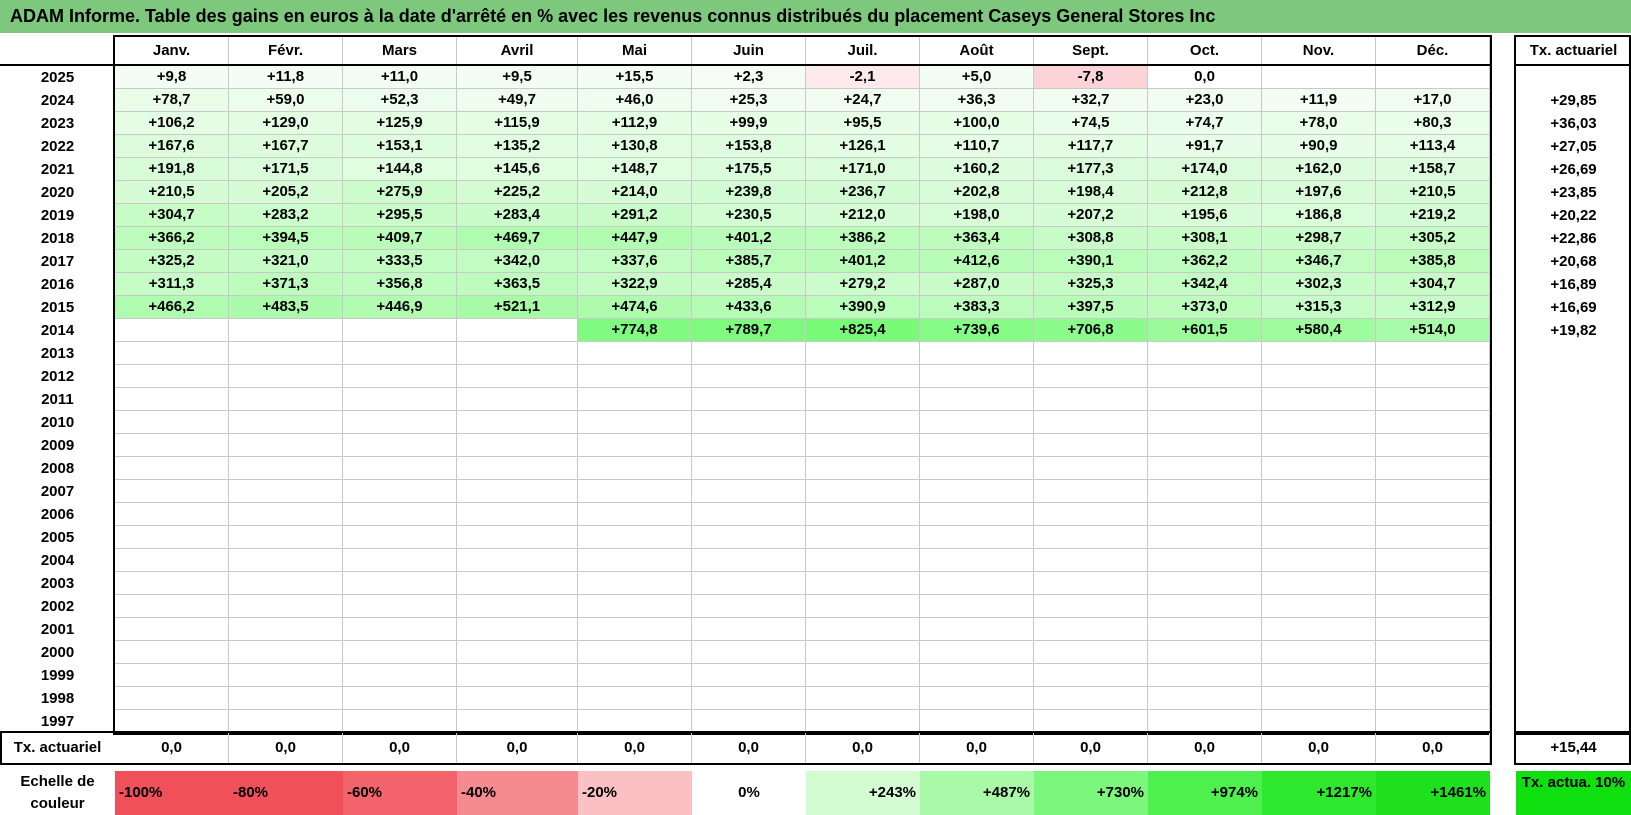 The width and height of the screenshot is (1631, 815). I want to click on table-cell: +36,3, so click(977, 100).